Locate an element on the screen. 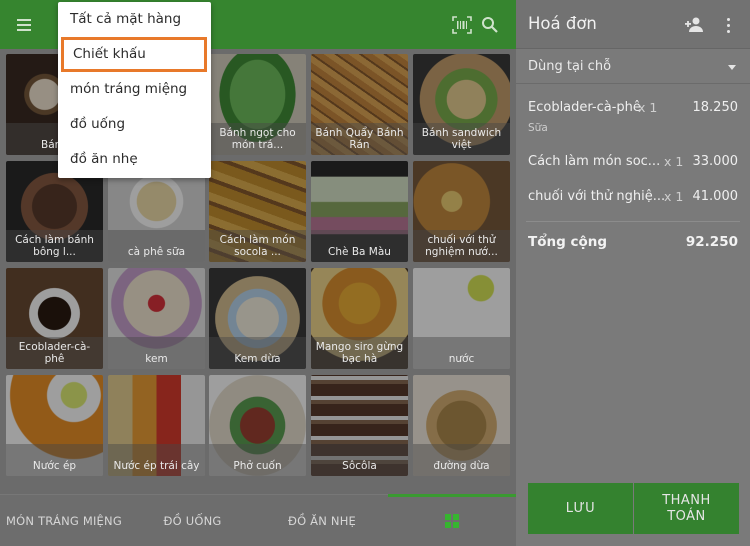 This screenshot has width=750, height=546. product-tile: Bánh sandwich việt is located at coordinates (461, 104).